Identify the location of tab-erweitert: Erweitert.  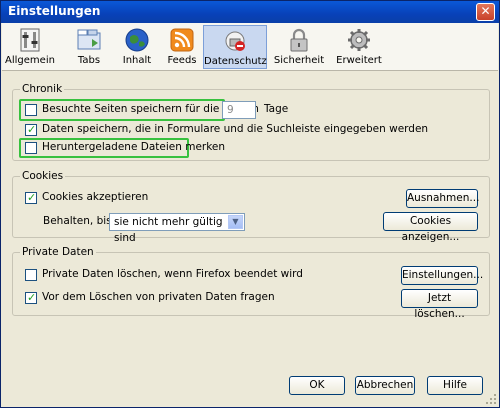
(359, 47).